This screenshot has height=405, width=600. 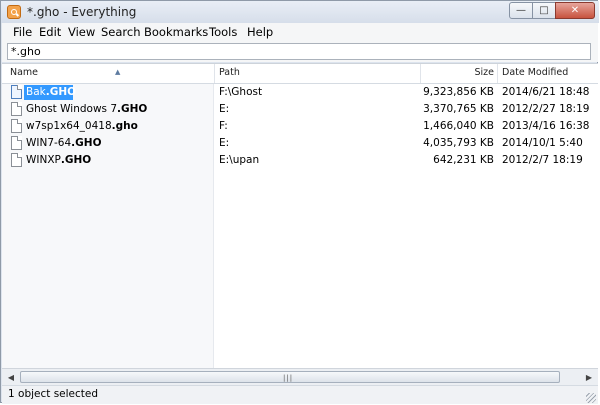 I want to click on window-controls: — □ ✕, so click(x=552, y=11).